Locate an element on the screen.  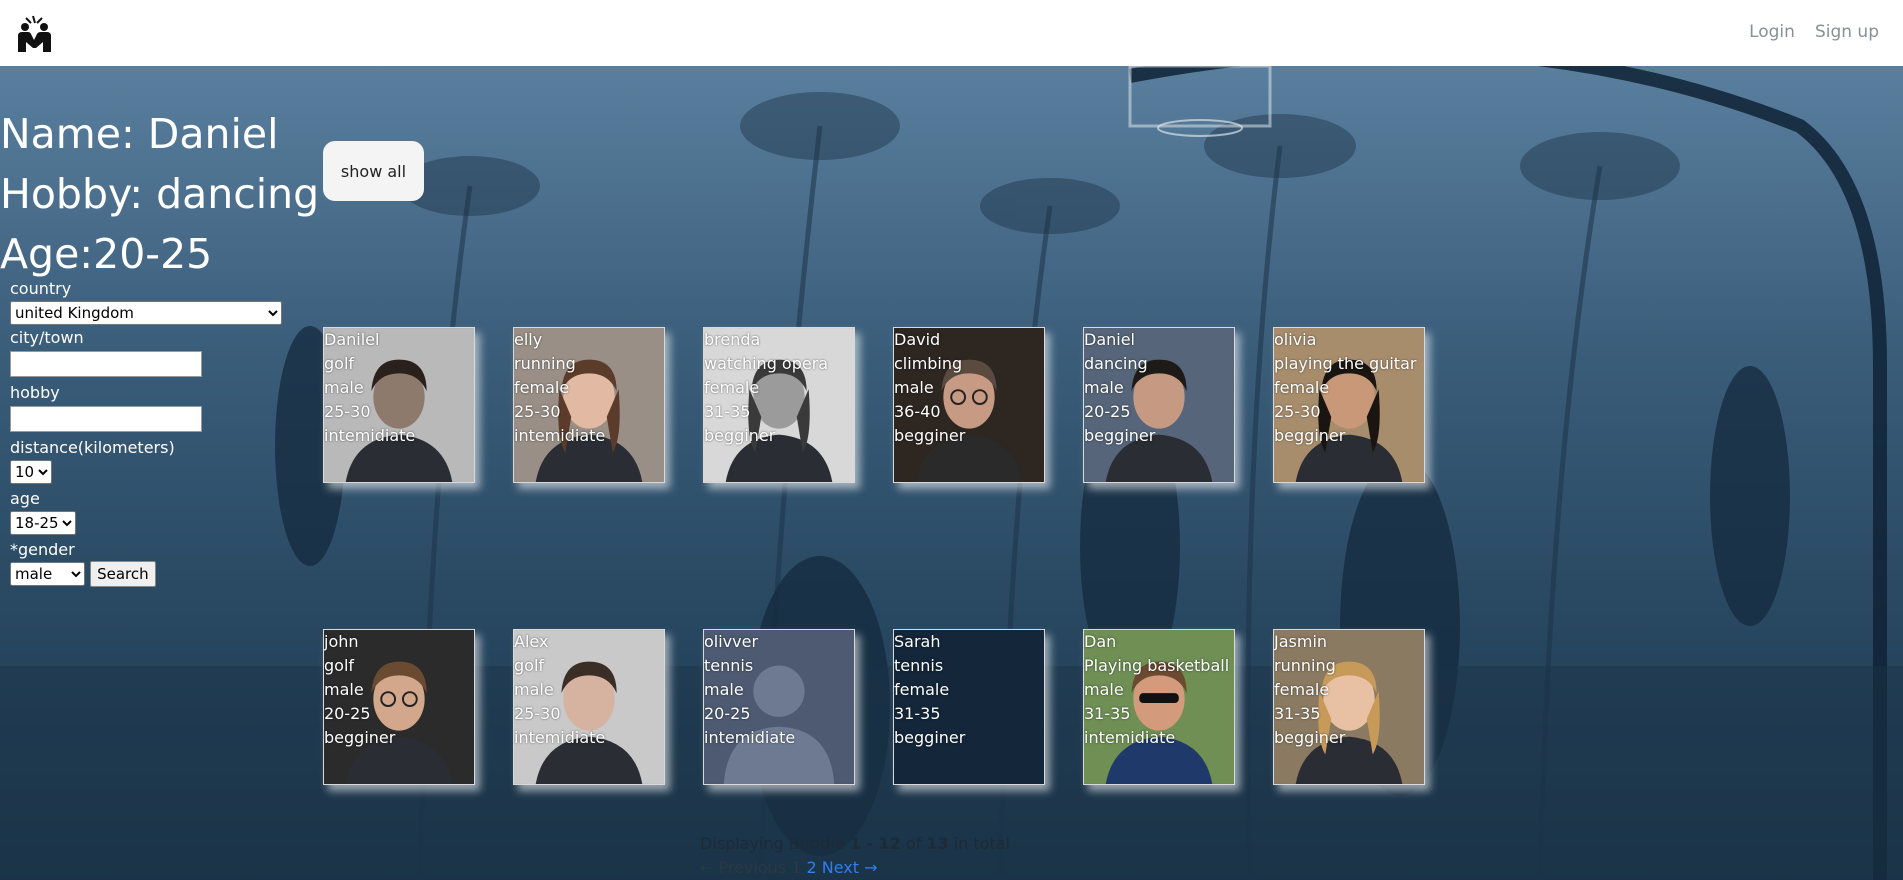
buddy-info: brenda watching opera female 31-35 begginer is located at coordinates (766, 388).